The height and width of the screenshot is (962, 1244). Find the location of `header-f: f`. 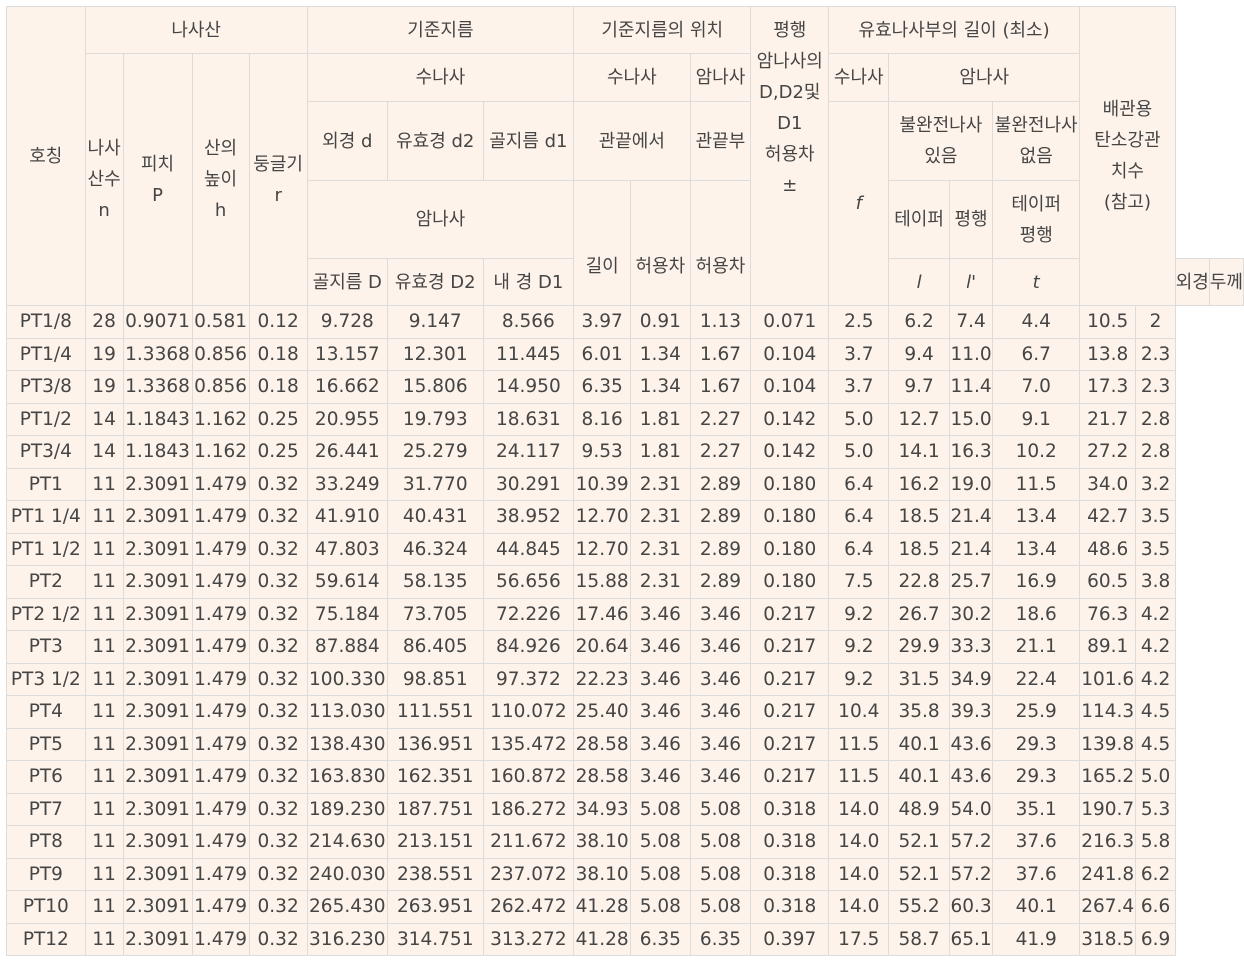

header-f: f is located at coordinates (859, 203).